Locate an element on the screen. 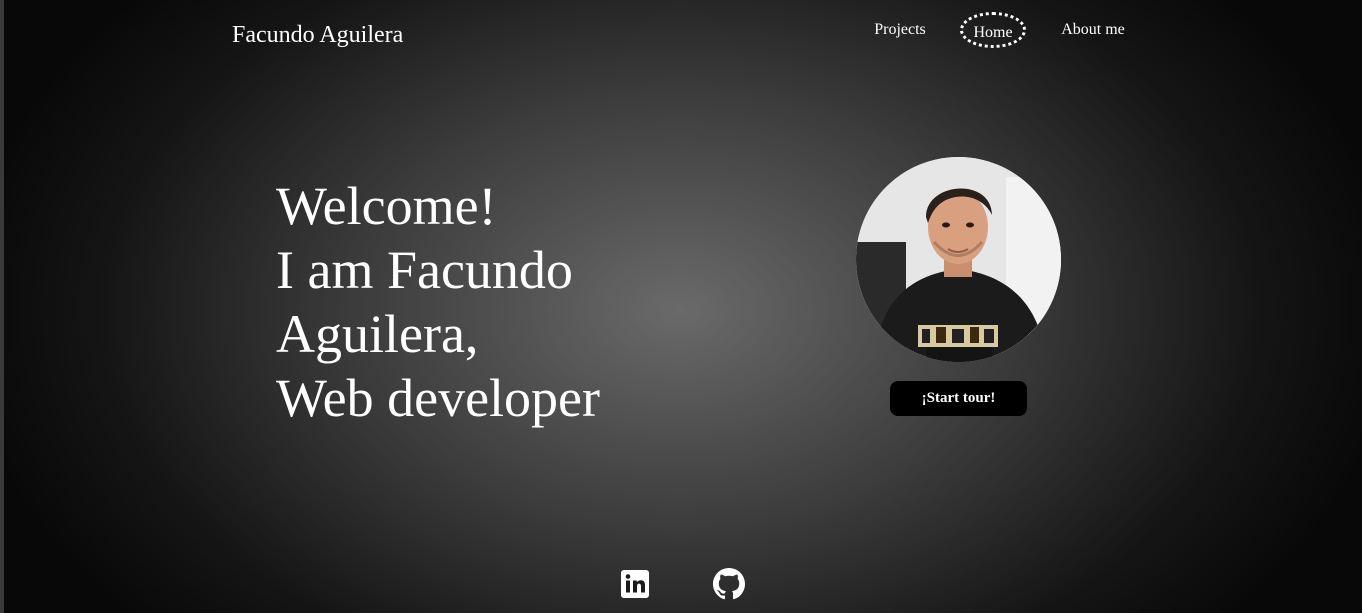 The height and width of the screenshot is (613, 1362). linkedin-icon is located at coordinates (635, 584).